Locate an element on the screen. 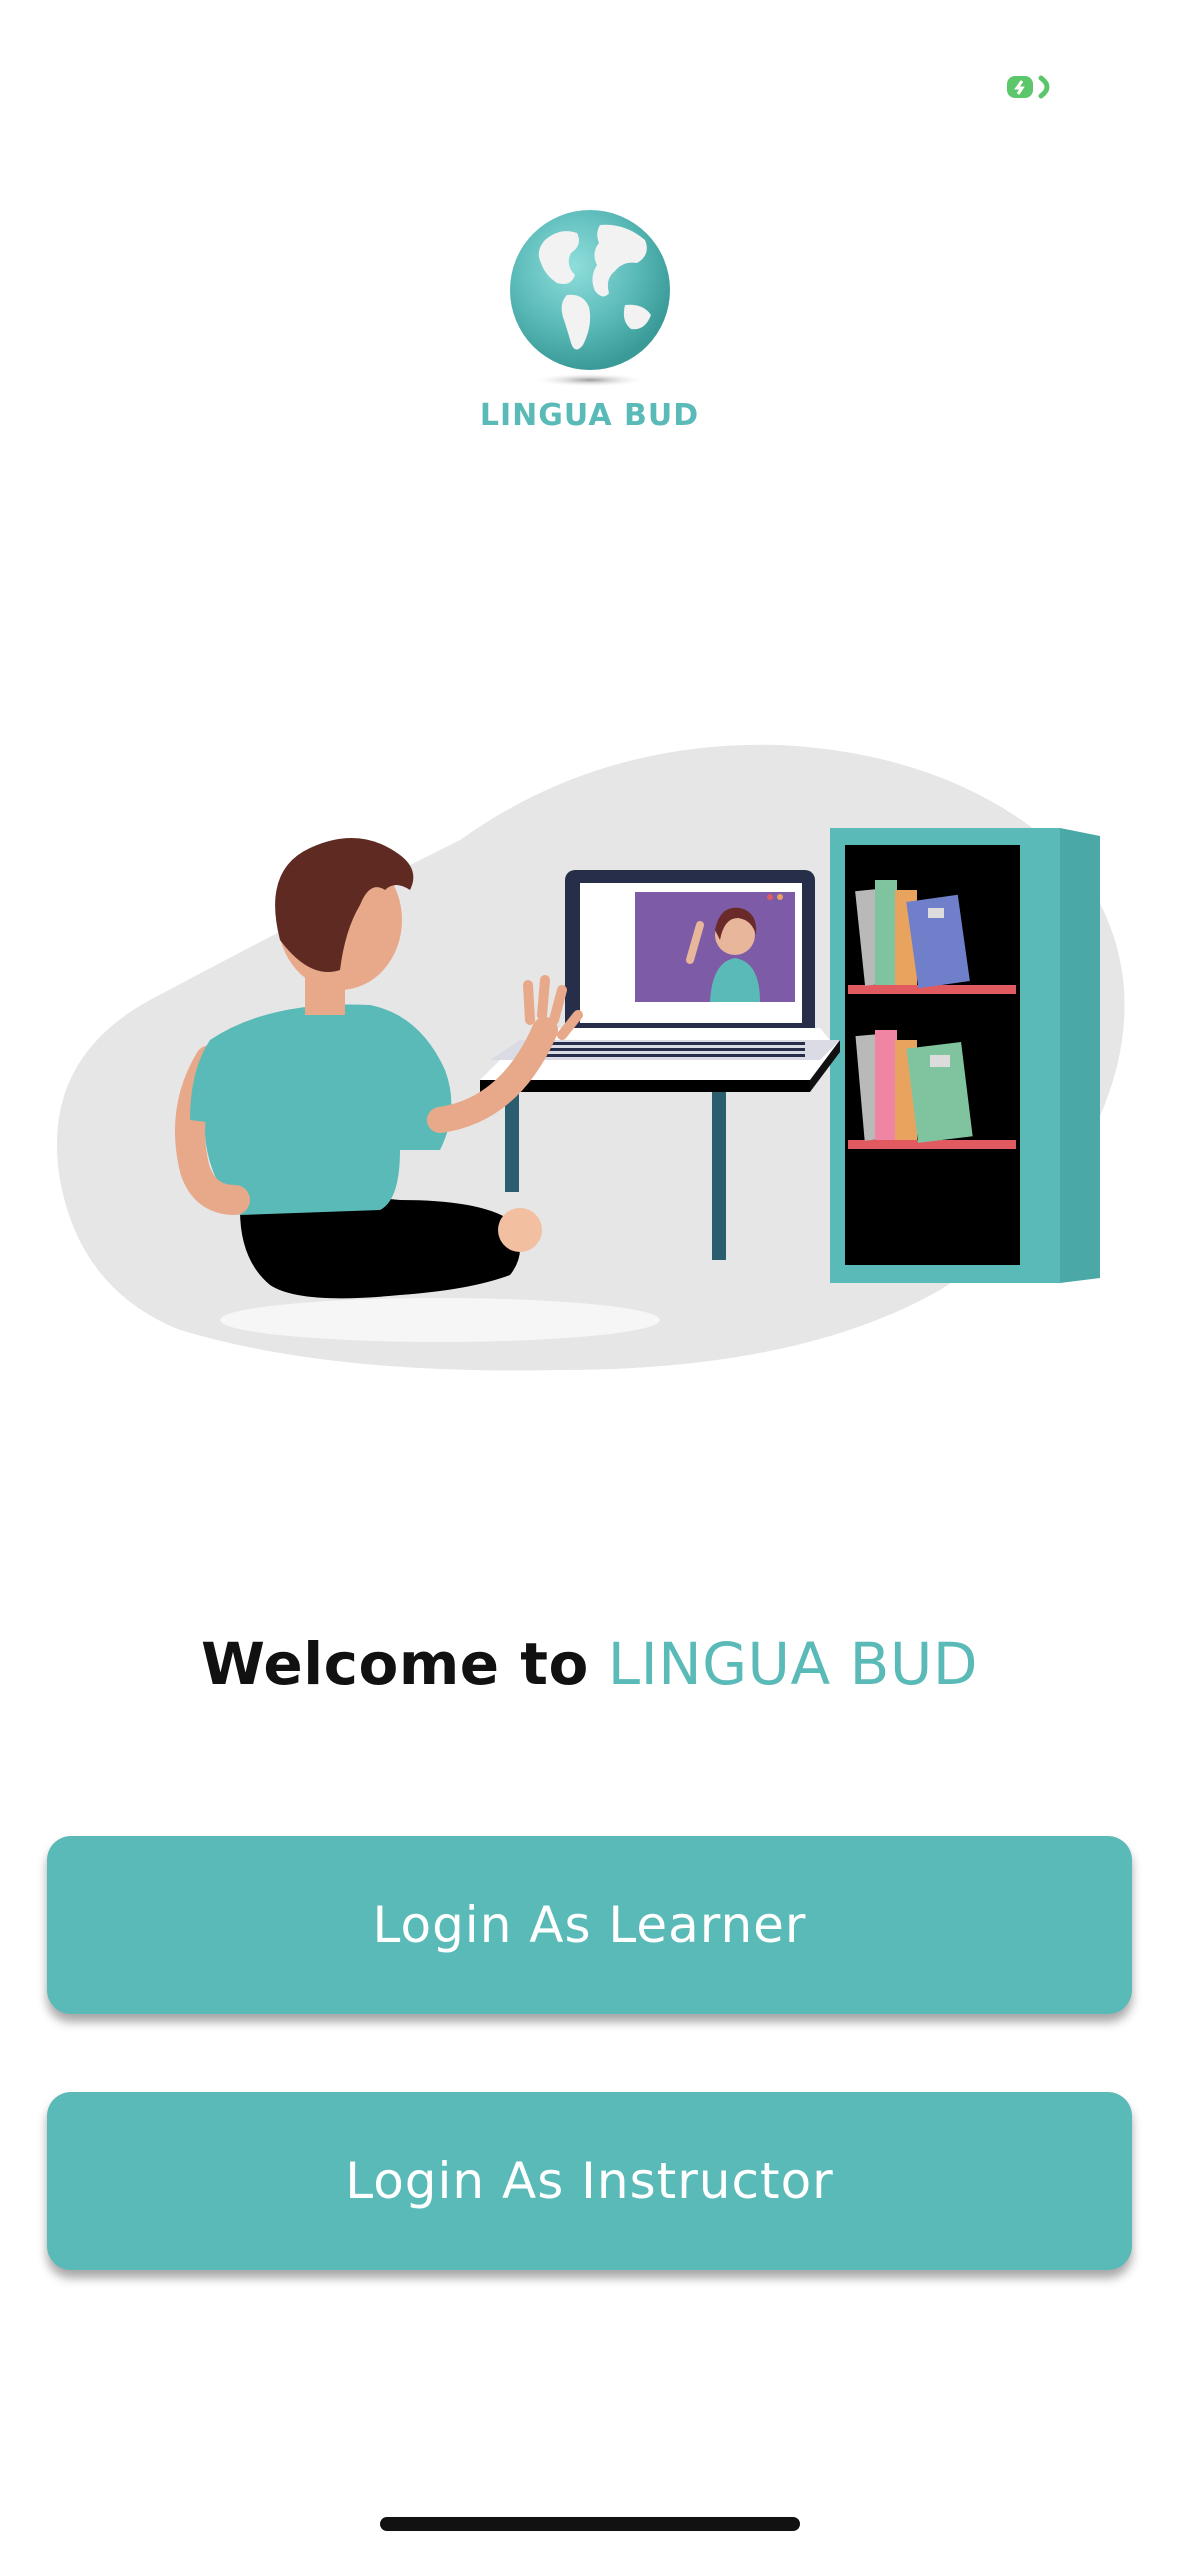  welcome-prefix: Welcome to is located at coordinates (394, 1664).